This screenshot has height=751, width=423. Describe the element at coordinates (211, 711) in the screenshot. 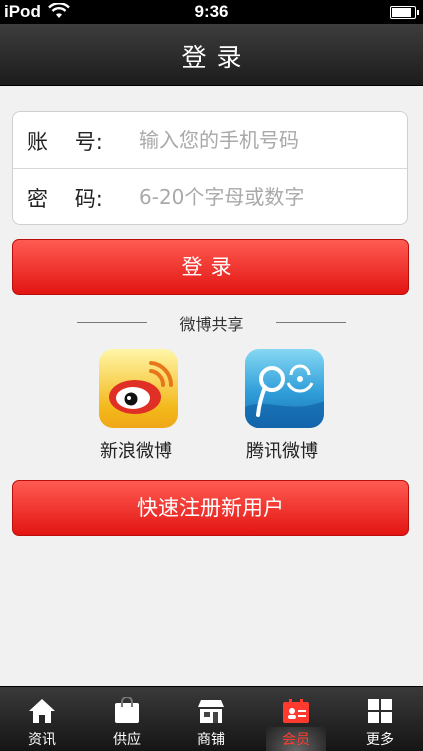

I see `store-icon` at that location.